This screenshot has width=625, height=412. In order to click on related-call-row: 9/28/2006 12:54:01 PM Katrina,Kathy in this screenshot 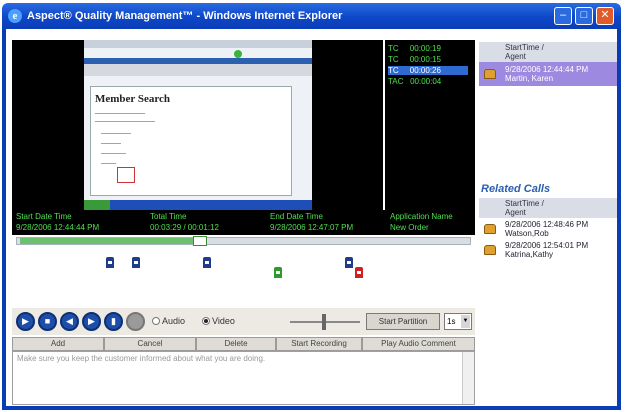, I will do `click(548, 250)`.